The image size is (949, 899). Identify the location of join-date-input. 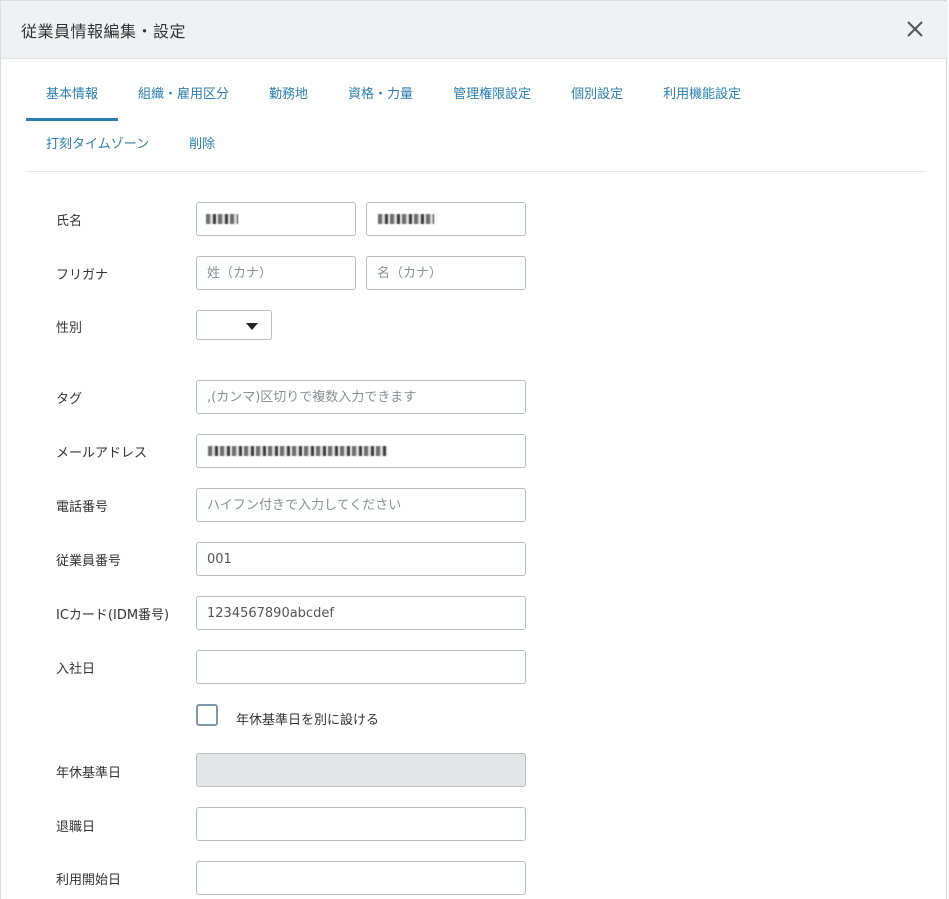
(361, 667).